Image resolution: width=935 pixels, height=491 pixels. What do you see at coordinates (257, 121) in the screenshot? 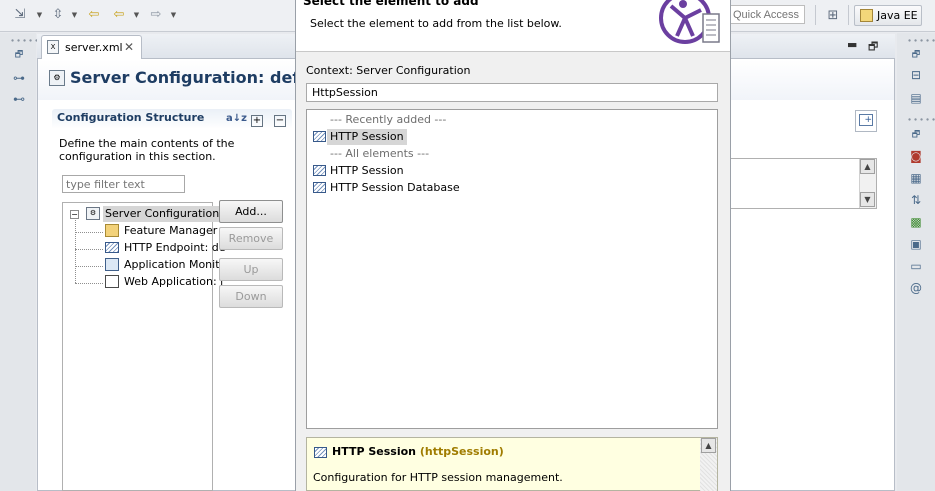
I see `expand-all-icon: +` at bounding box center [257, 121].